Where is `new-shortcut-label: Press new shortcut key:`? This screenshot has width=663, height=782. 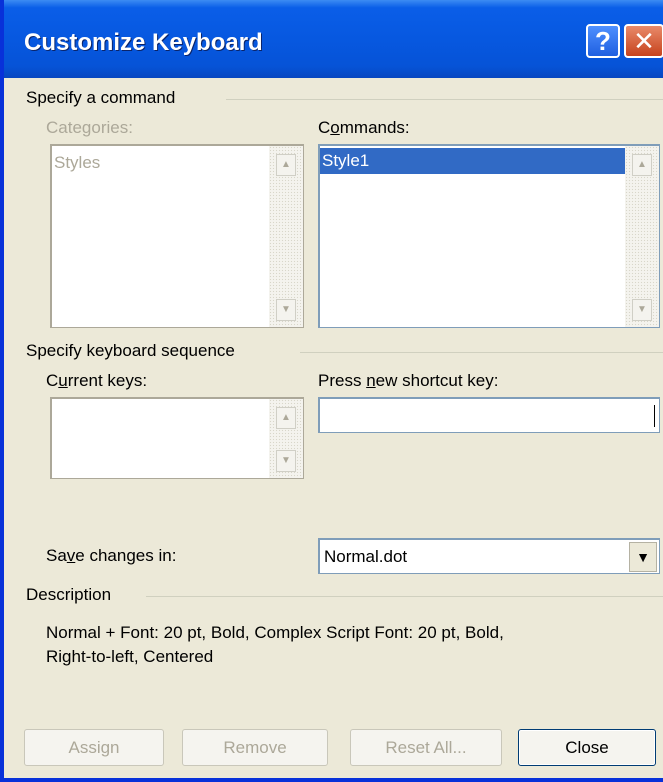 new-shortcut-label: Press new shortcut key: is located at coordinates (408, 380).